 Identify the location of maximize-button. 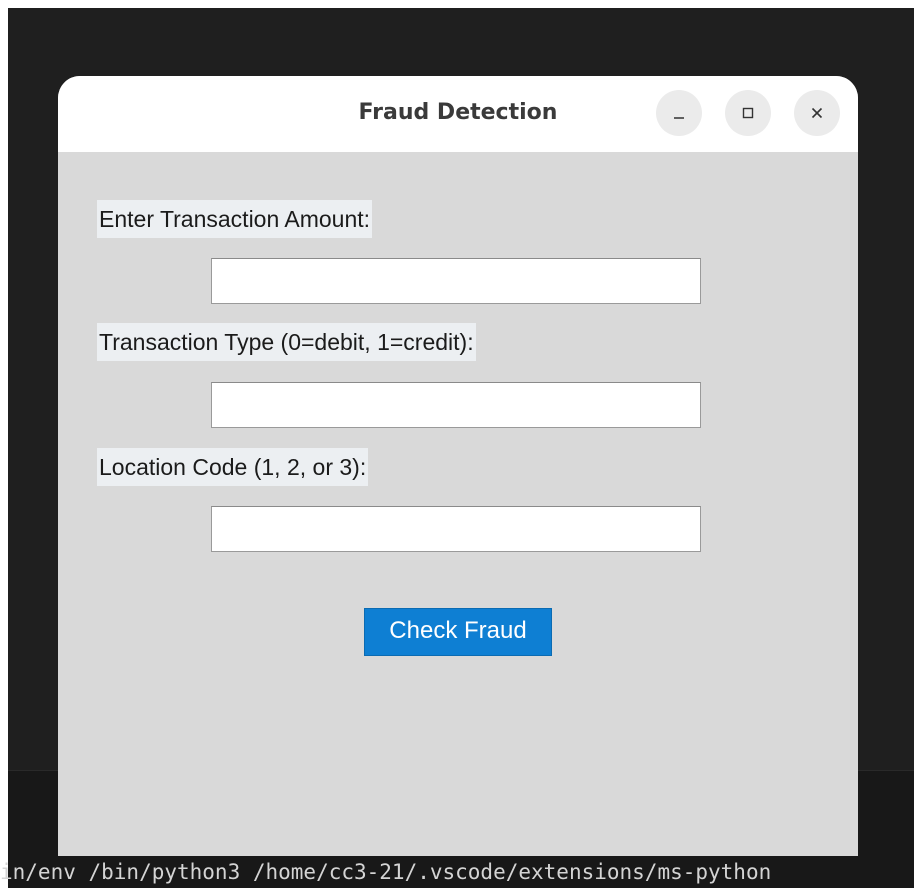
(748, 113).